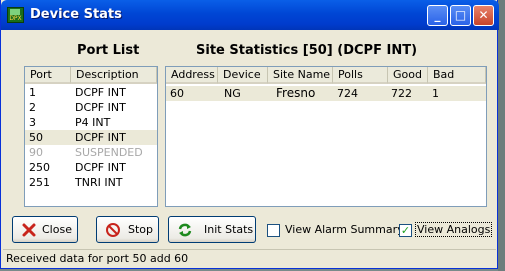 This screenshot has height=271, width=505. What do you see at coordinates (483, 15) in the screenshot?
I see `close-window-button: ✕` at bounding box center [483, 15].